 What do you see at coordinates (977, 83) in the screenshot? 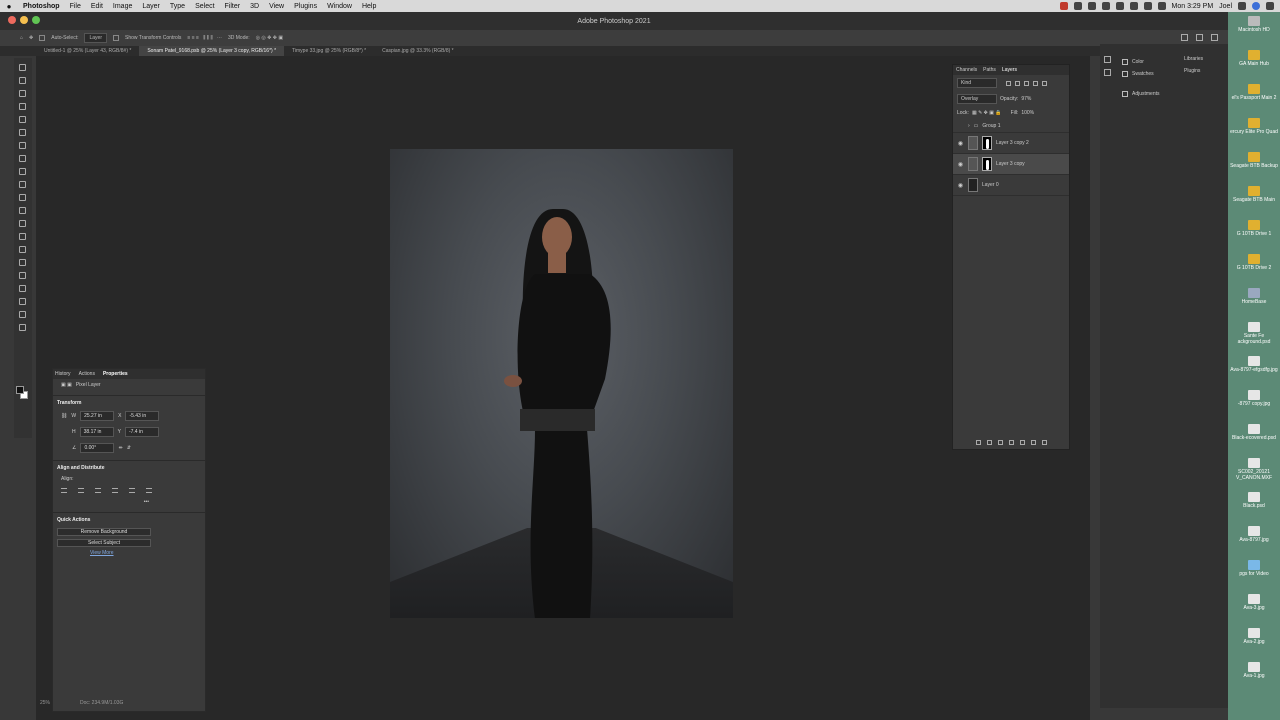
I see `filter-kind-select: Kind` at bounding box center [977, 83].